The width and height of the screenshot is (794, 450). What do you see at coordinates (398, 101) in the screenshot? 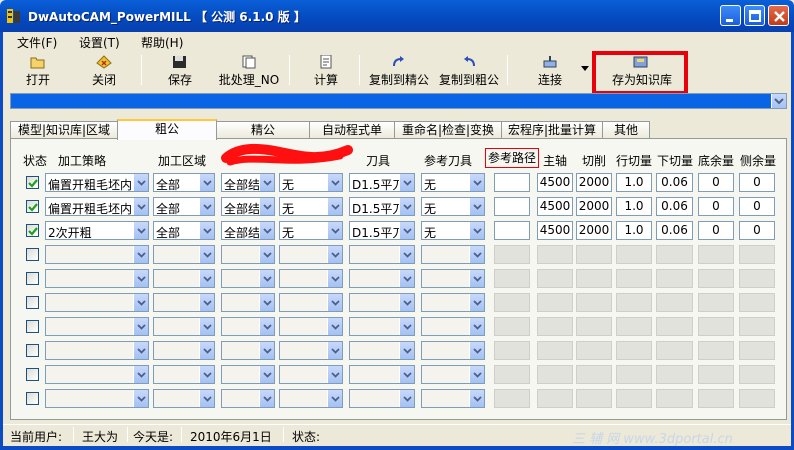
I see `project-selector` at bounding box center [398, 101].